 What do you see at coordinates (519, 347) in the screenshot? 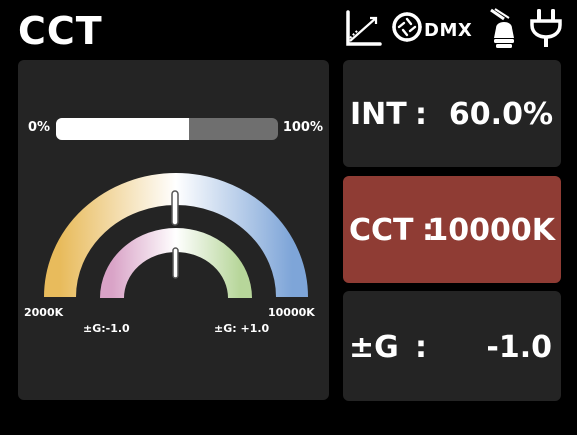
I see `green-card-value: -1.0` at bounding box center [519, 347].